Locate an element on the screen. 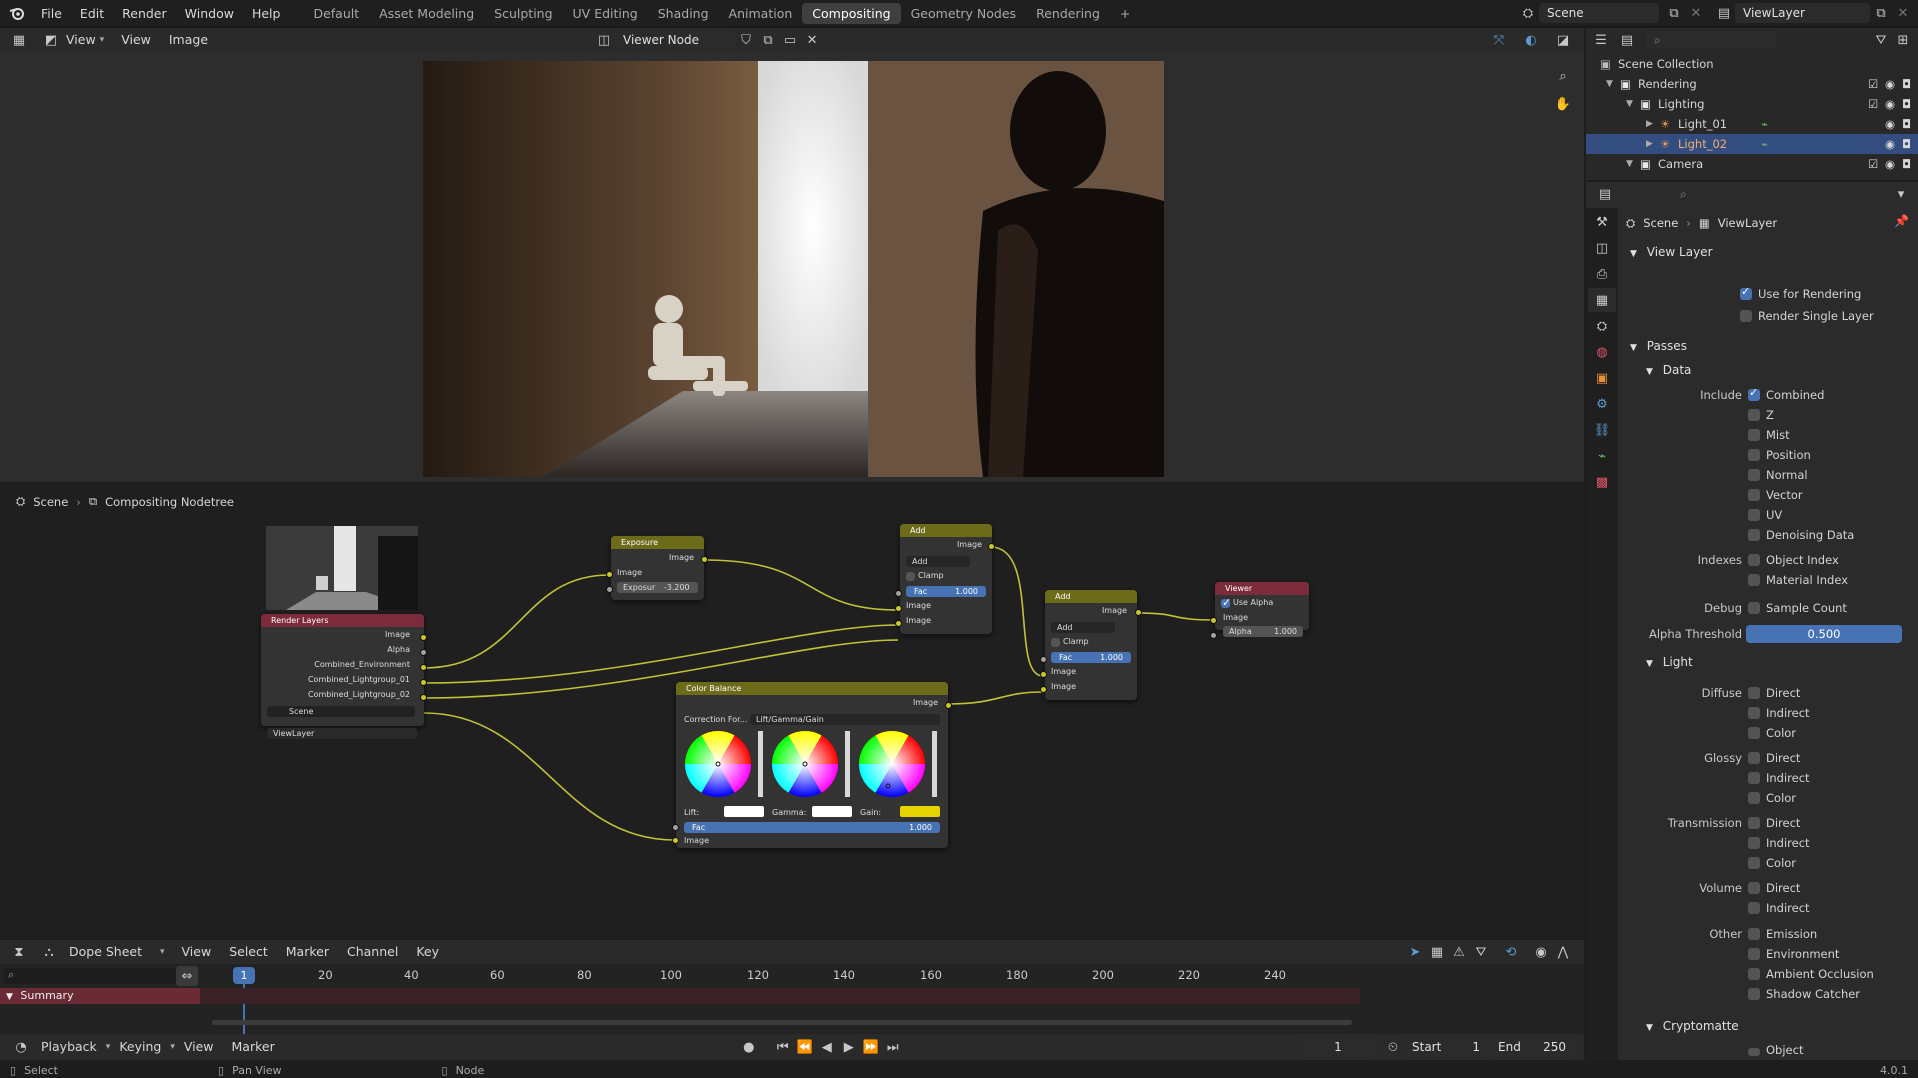 This screenshot has height=1078, width=1918. tab-sculpting: Sculpting is located at coordinates (523, 13).